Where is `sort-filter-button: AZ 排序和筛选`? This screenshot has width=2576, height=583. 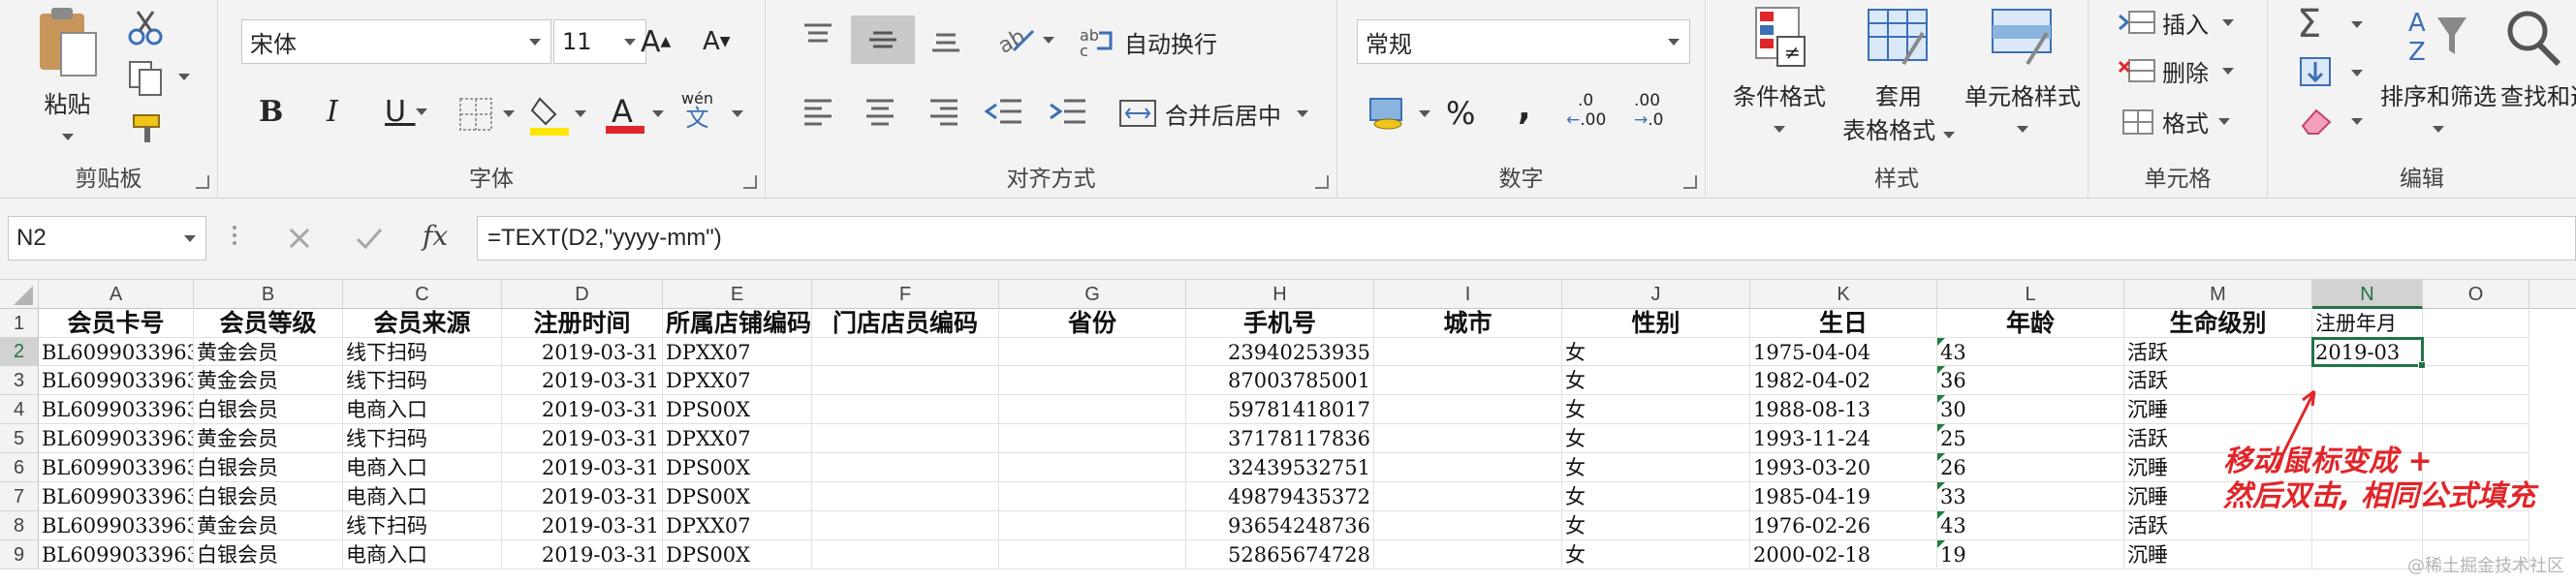 sort-filter-button: AZ 排序和筛选 is located at coordinates (2438, 71).